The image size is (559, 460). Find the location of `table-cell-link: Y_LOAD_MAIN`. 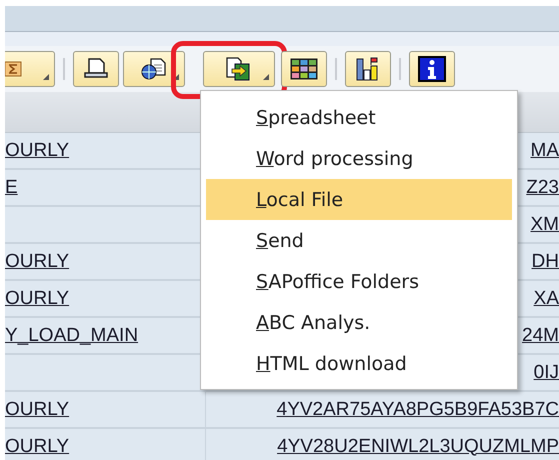

table-cell-link: Y_LOAD_MAIN is located at coordinates (71, 335).